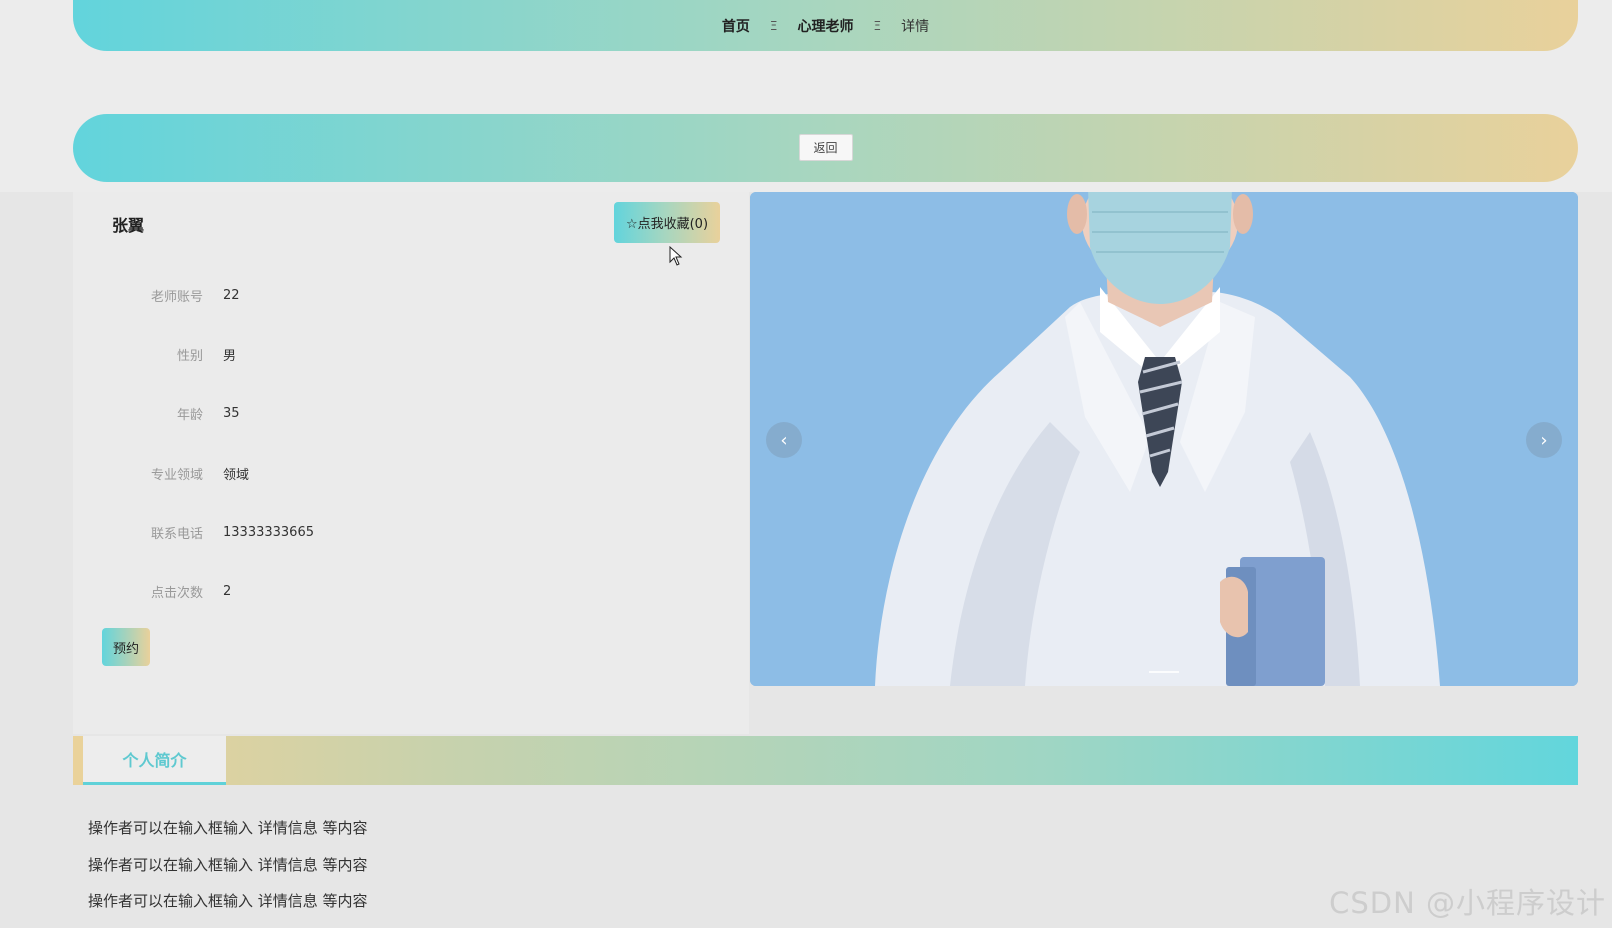  Describe the element at coordinates (825, 760) in the screenshot. I see `tabs-bar: 个人简介` at that location.